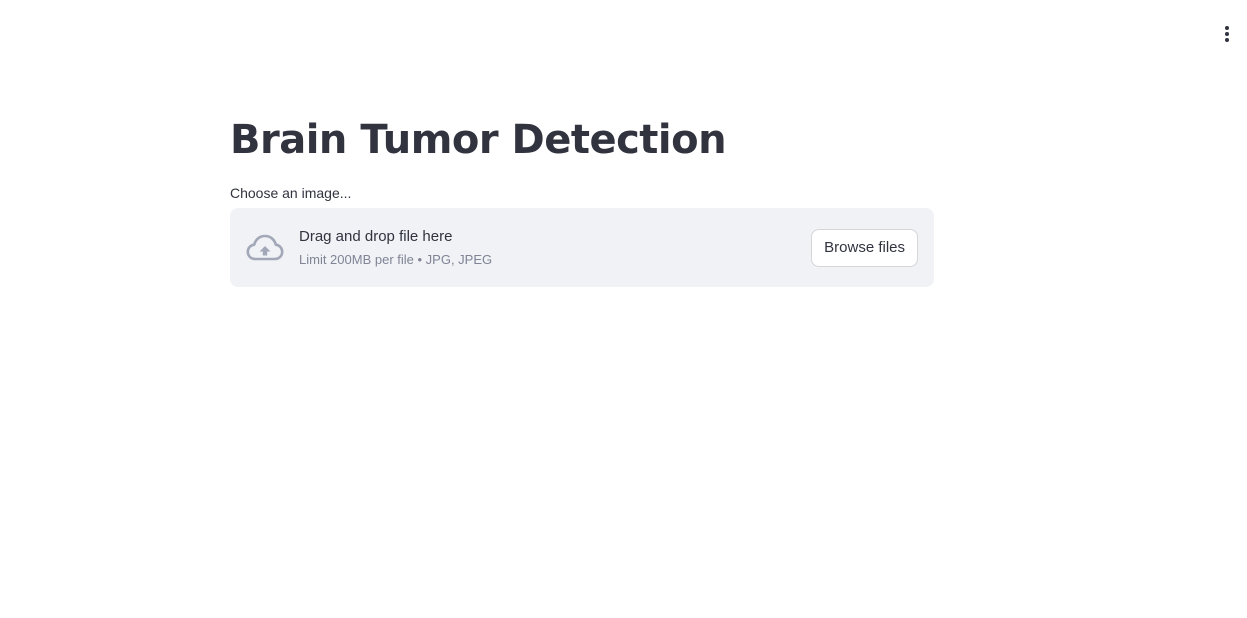  Describe the element at coordinates (265, 247) in the screenshot. I see `cloud-upload-icon` at that location.